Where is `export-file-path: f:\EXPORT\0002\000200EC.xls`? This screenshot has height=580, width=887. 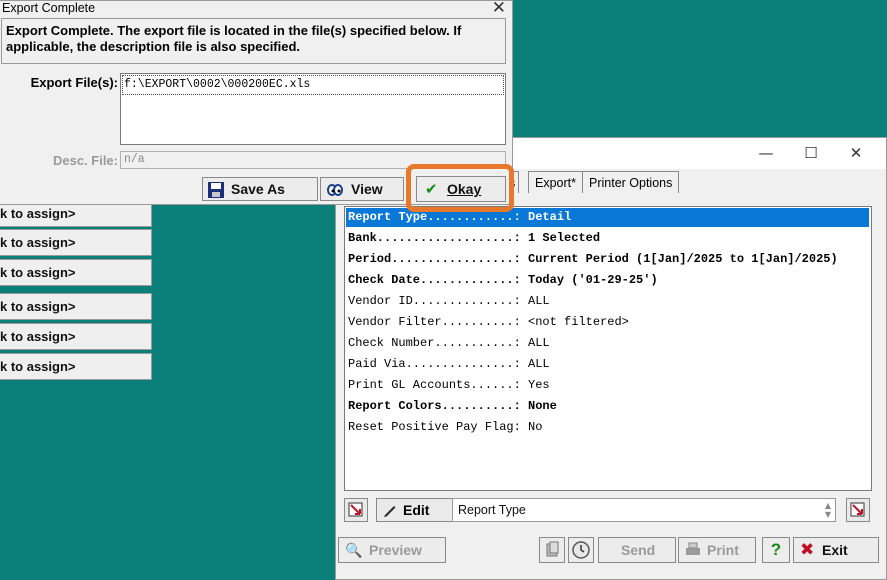
export-file-path: f:\EXPORT\0002\000200EC.xls is located at coordinates (313, 85).